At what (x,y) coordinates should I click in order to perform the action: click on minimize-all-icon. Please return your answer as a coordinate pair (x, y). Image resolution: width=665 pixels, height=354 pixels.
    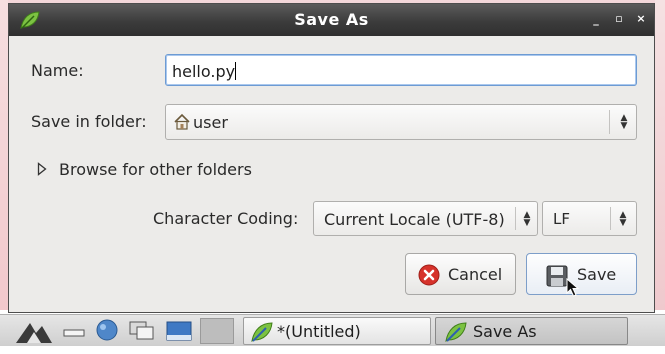
    Looking at the image, I should click on (74, 338).